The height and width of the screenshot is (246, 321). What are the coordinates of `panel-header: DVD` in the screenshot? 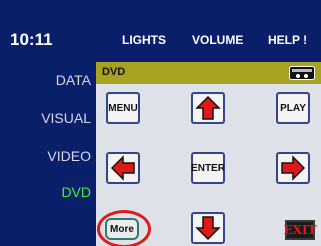 It's located at (208, 73).